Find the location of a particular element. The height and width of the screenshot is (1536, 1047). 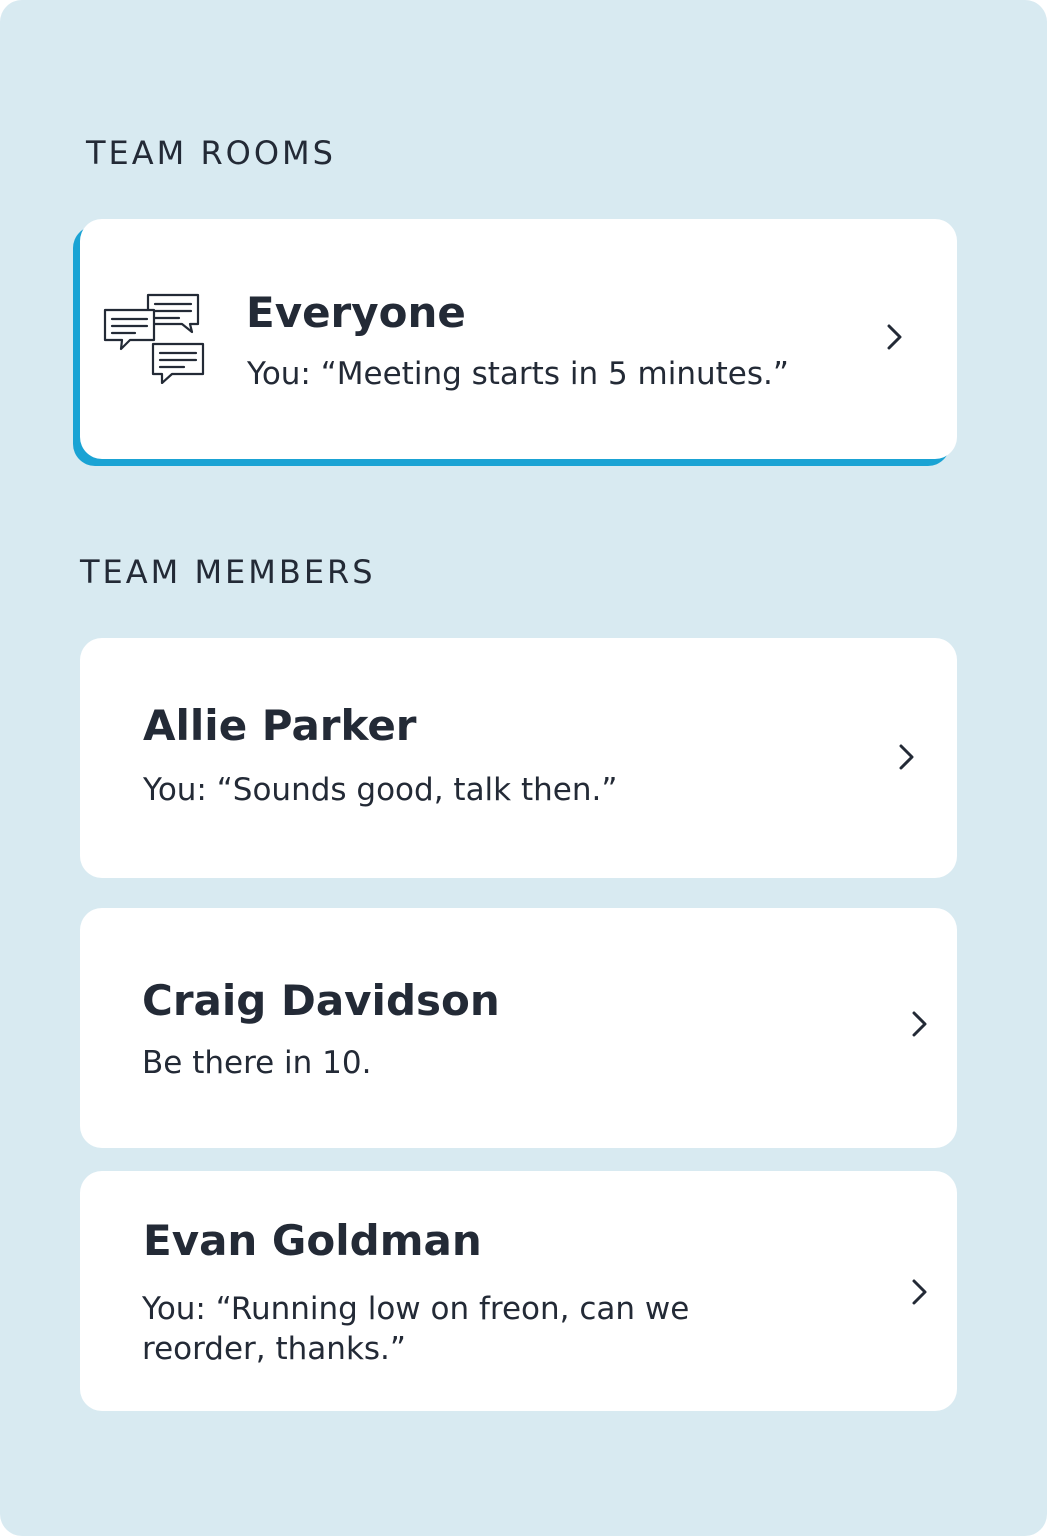

room-last-message: You: “Meeting starts in 5 minutes.” is located at coordinates (518, 374).